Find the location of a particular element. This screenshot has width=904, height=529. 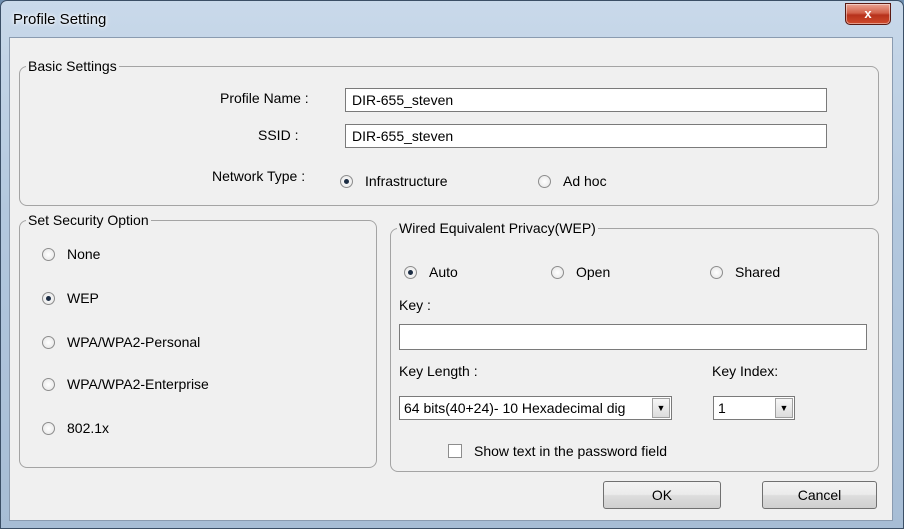

security-wep-radio: WEP is located at coordinates (70, 298).